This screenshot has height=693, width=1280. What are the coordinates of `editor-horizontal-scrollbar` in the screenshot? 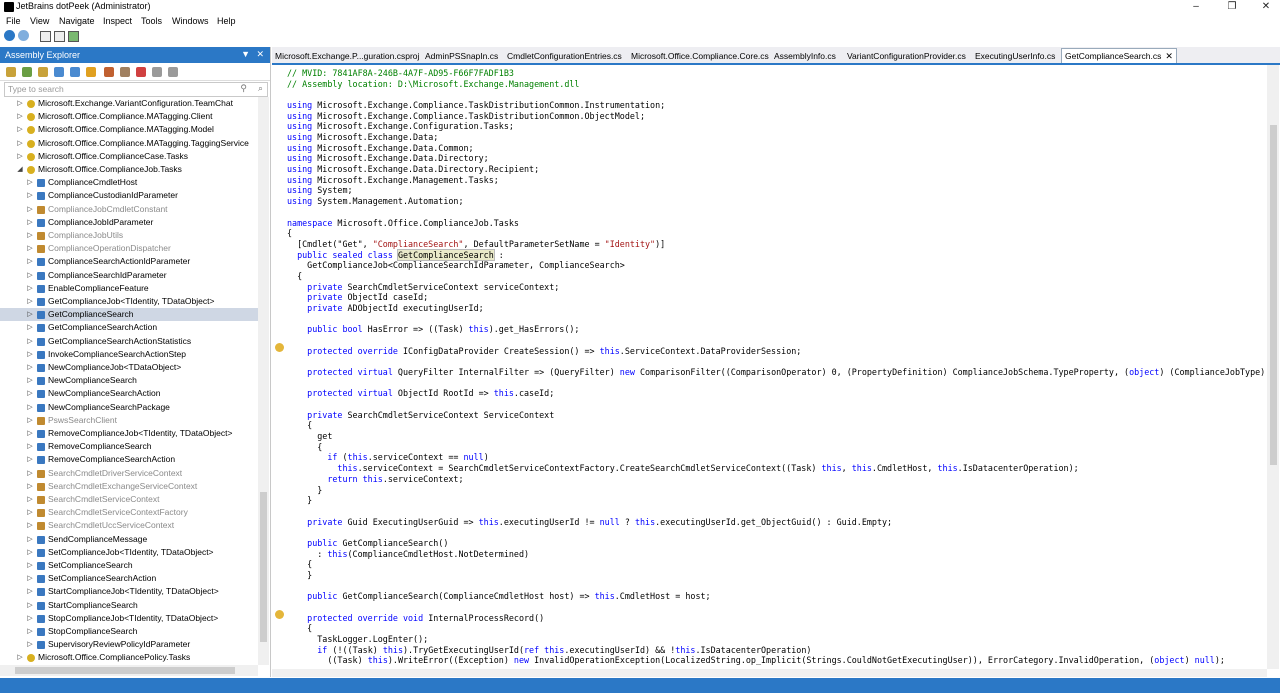 It's located at (769, 673).